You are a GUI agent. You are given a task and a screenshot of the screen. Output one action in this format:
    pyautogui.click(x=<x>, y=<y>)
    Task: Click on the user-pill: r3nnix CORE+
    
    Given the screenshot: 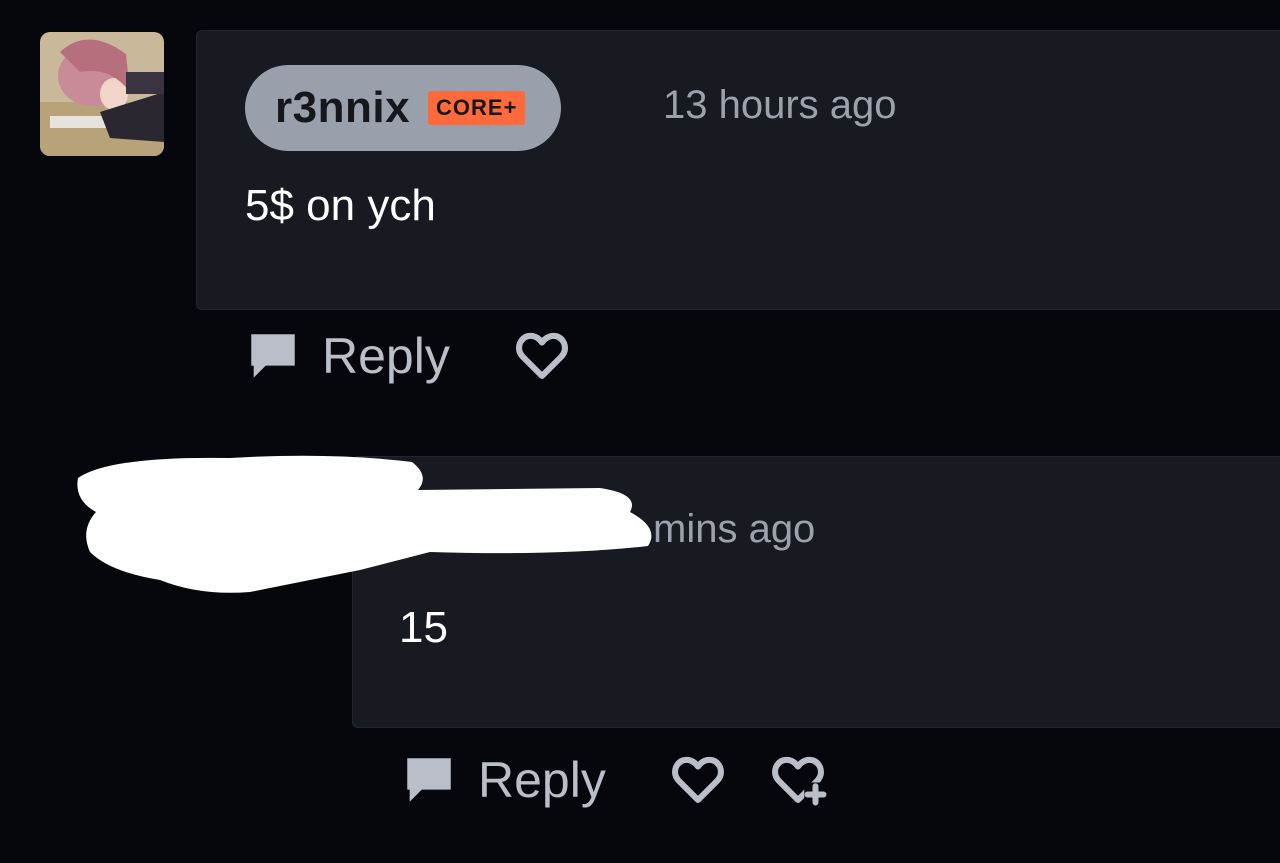 What is the action you would take?
    pyautogui.click(x=403, y=108)
    